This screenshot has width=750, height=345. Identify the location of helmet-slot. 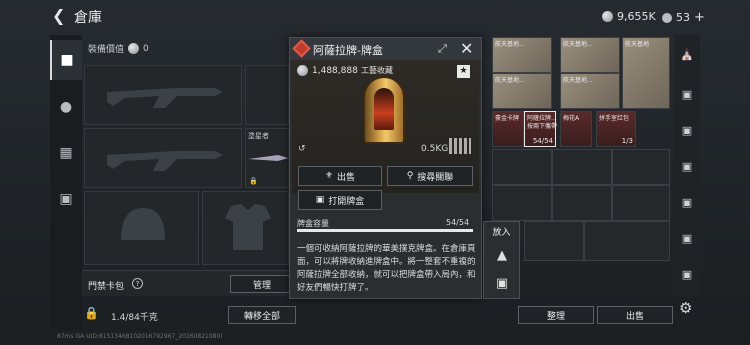
(141, 228).